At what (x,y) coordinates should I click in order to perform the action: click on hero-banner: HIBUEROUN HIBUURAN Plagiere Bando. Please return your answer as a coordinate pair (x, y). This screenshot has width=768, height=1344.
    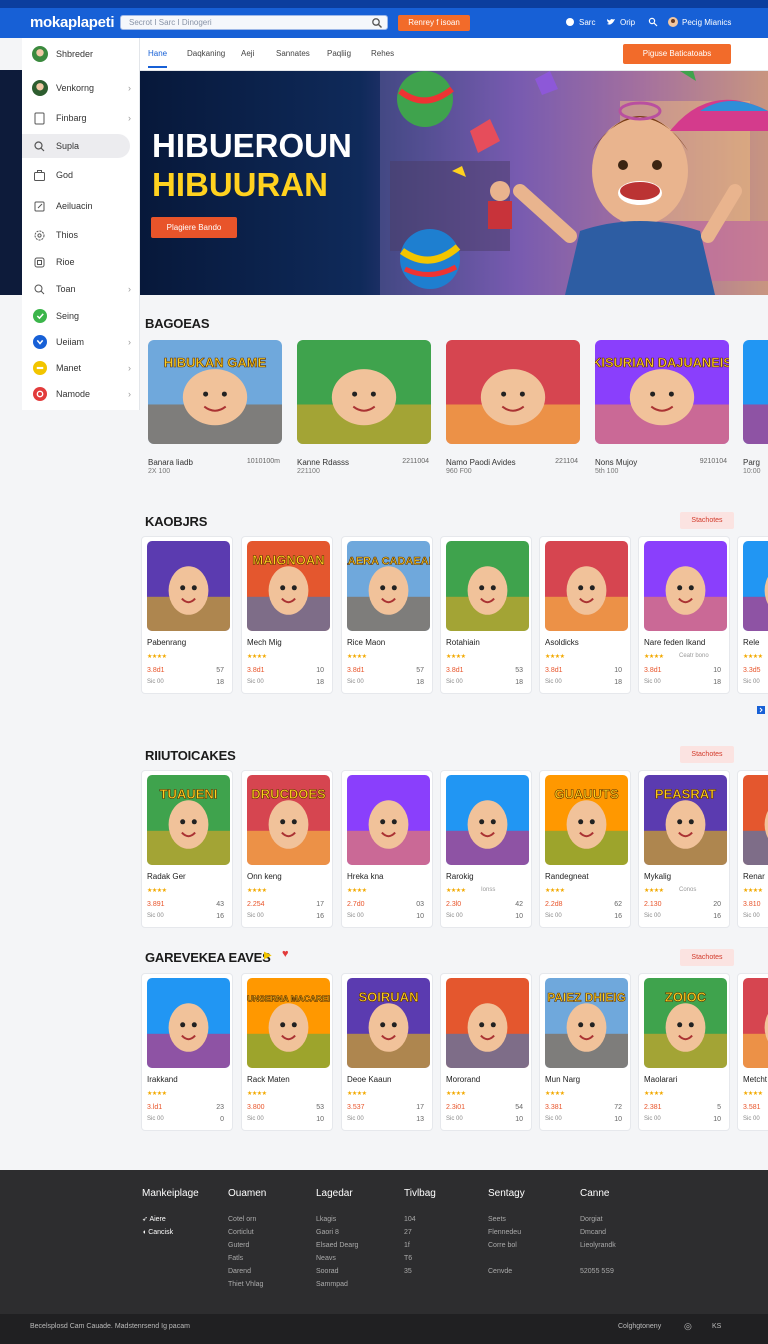
    Looking at the image, I should click on (454, 183).